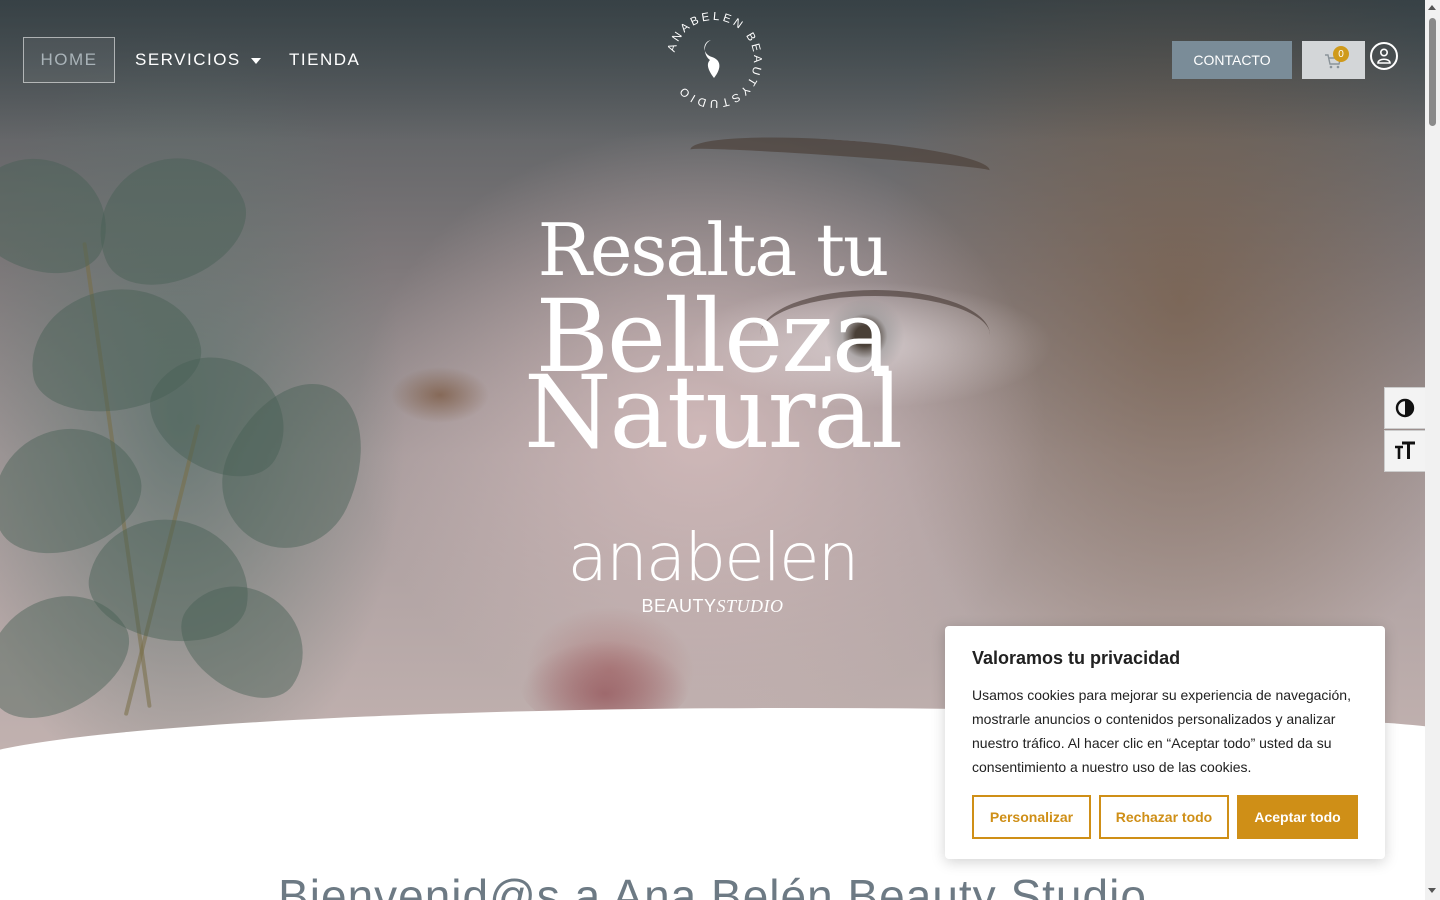 This screenshot has width=1440, height=900. I want to click on nav-servicios: SERVICIOS, so click(198, 60).